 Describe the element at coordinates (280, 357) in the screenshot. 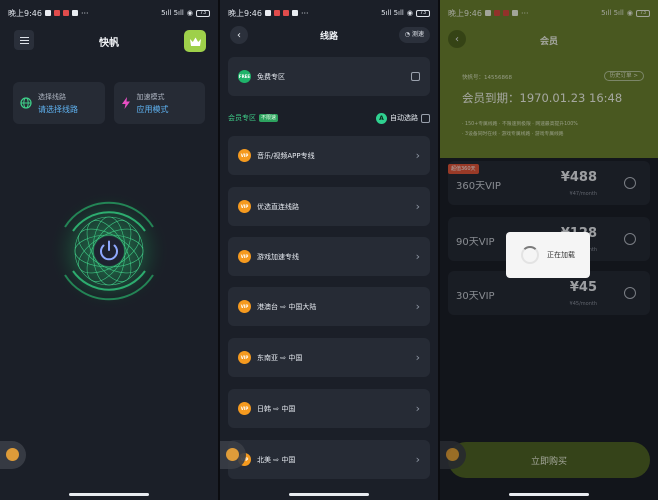

I see `route-label: 东南亚 ⇨ 中国` at that location.